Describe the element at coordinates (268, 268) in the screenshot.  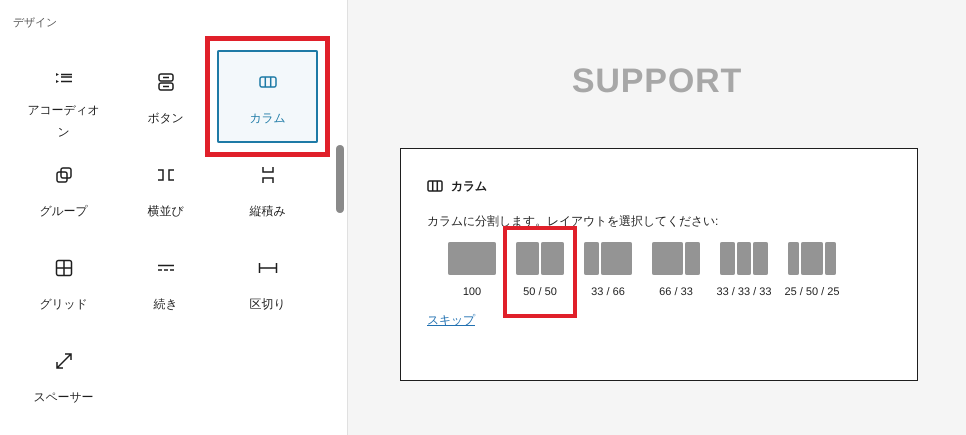
I see `separator-icon` at that location.